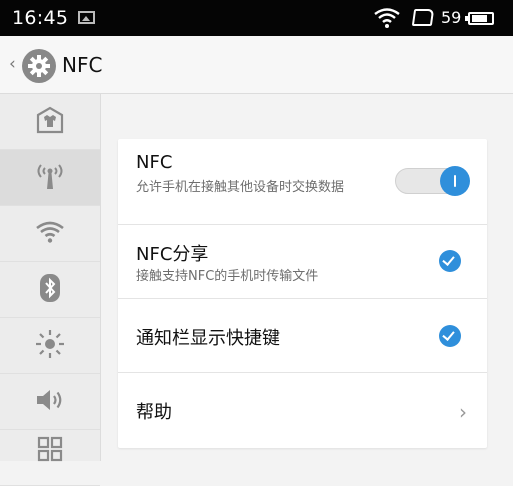 The image size is (513, 486). What do you see at coordinates (450, 261) in the screenshot?
I see `nfc-share-checkbox` at bounding box center [450, 261].